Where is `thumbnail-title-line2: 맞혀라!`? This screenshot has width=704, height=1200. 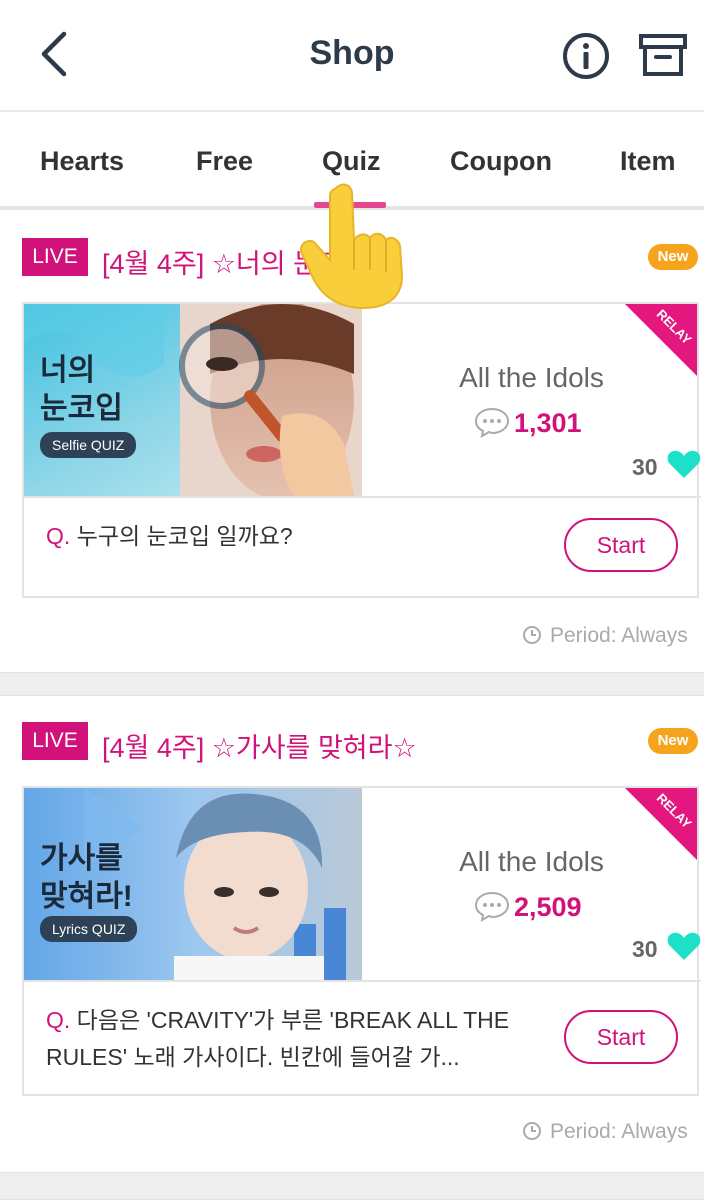 thumbnail-title-line2: 맞혀라! is located at coordinates (86, 896).